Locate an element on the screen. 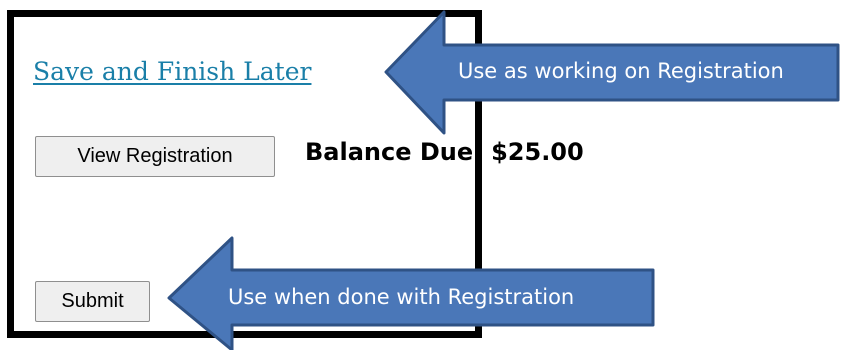 The width and height of the screenshot is (855, 350). callout-bottom-text: Use when done with Registration is located at coordinates (401, 297).